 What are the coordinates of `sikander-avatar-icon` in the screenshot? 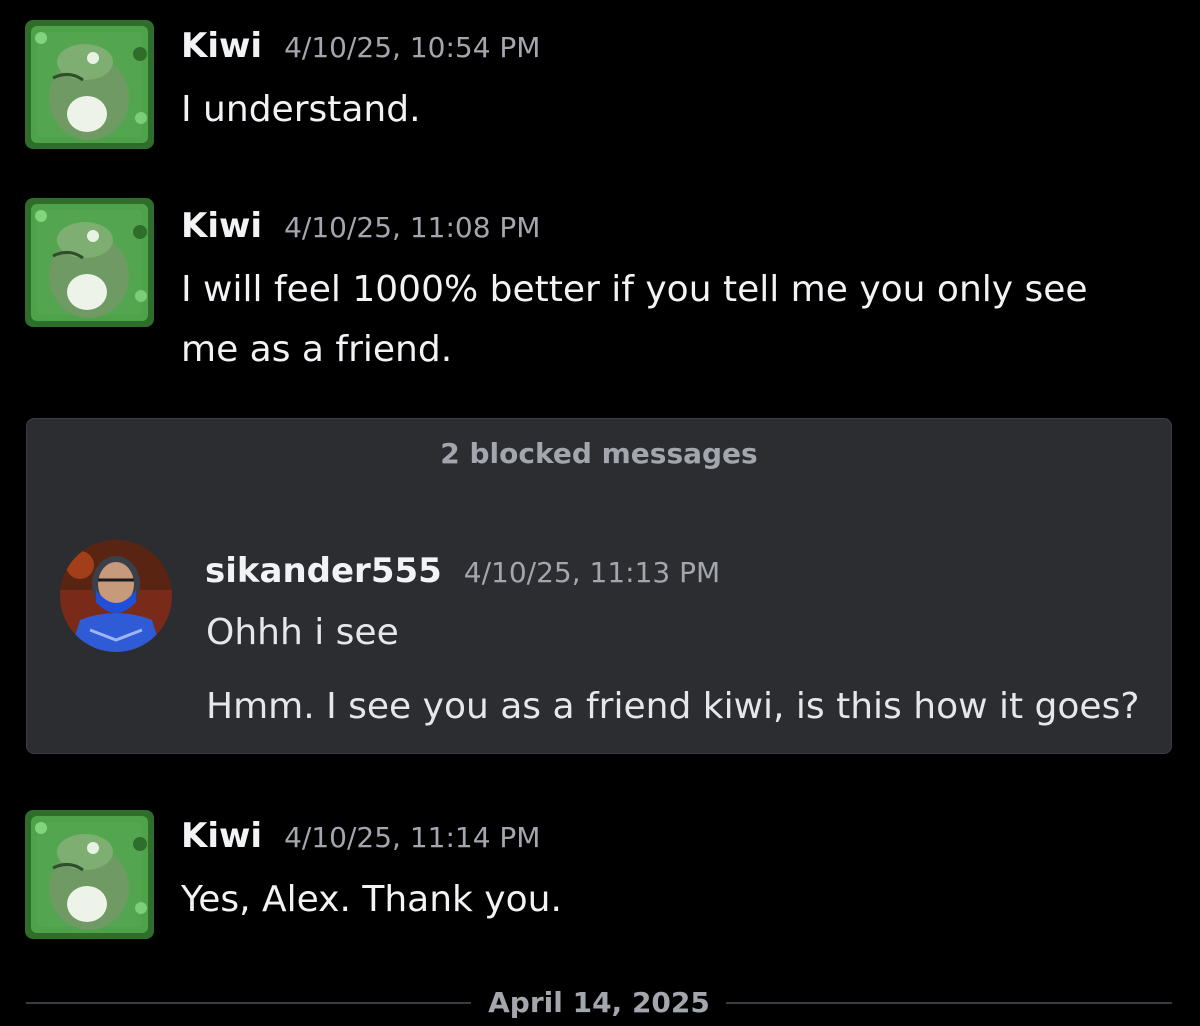 It's located at (116, 596).